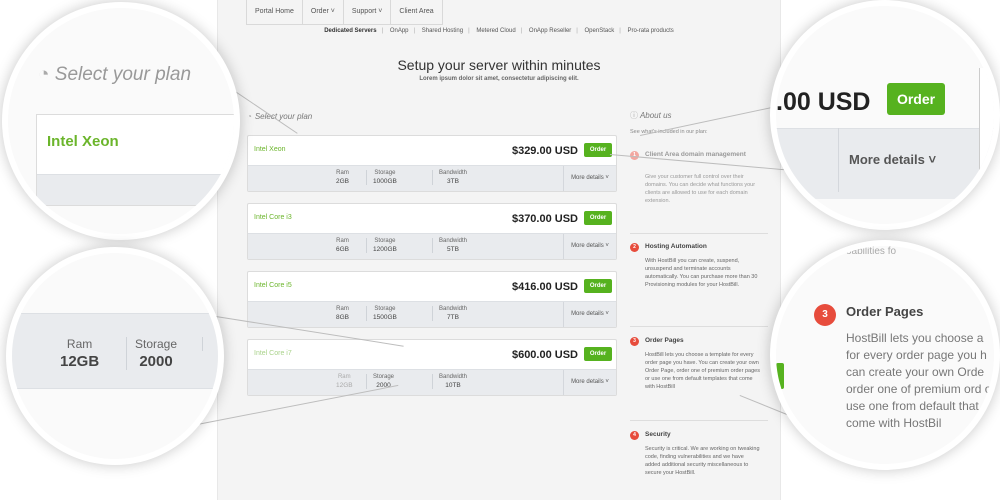 The width and height of the screenshot is (1000, 500). Describe the element at coordinates (658, 434) in the screenshot. I see `feature-title: Security` at that location.